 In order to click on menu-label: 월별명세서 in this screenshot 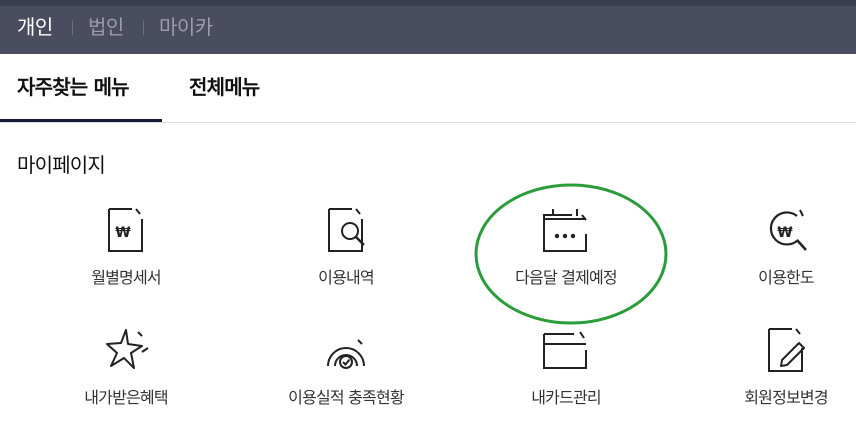, I will do `click(126, 277)`.